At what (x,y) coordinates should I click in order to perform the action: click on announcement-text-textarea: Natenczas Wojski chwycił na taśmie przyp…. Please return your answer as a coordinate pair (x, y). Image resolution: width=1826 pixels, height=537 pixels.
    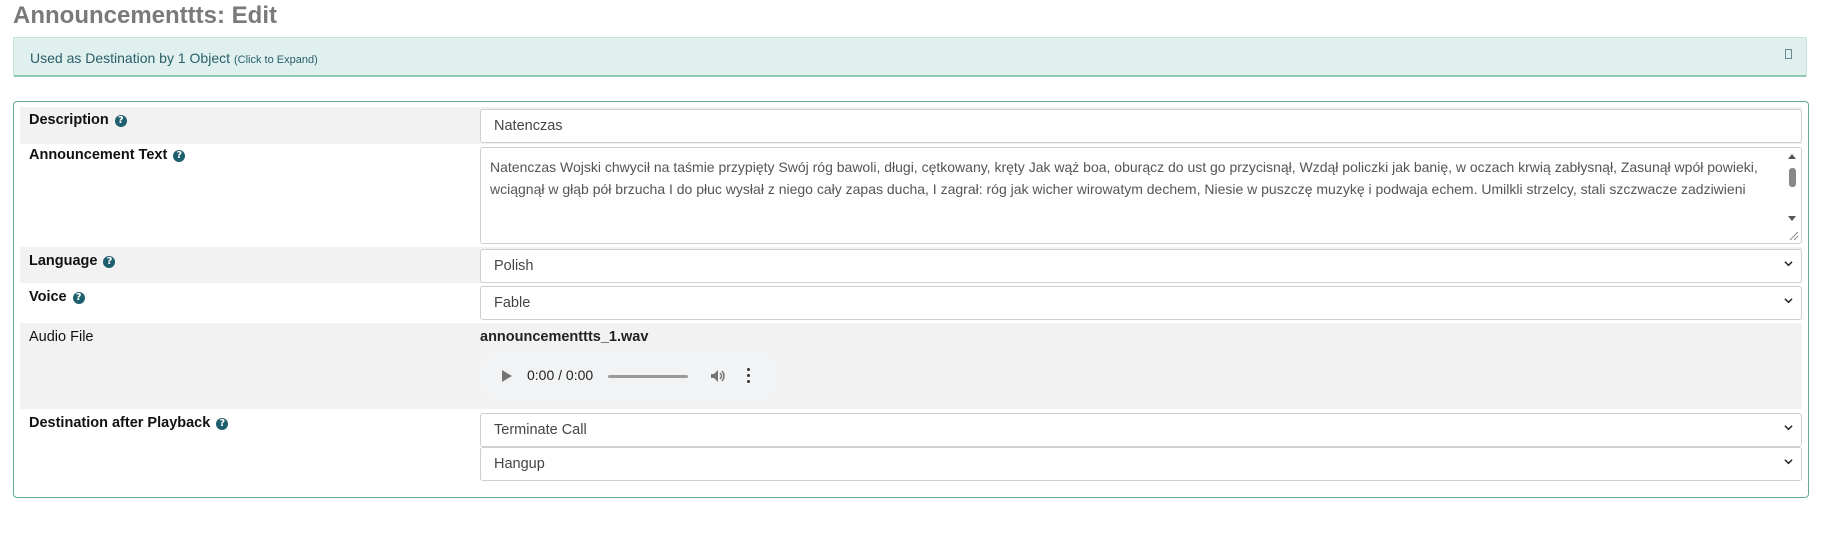
    Looking at the image, I should click on (1141, 195).